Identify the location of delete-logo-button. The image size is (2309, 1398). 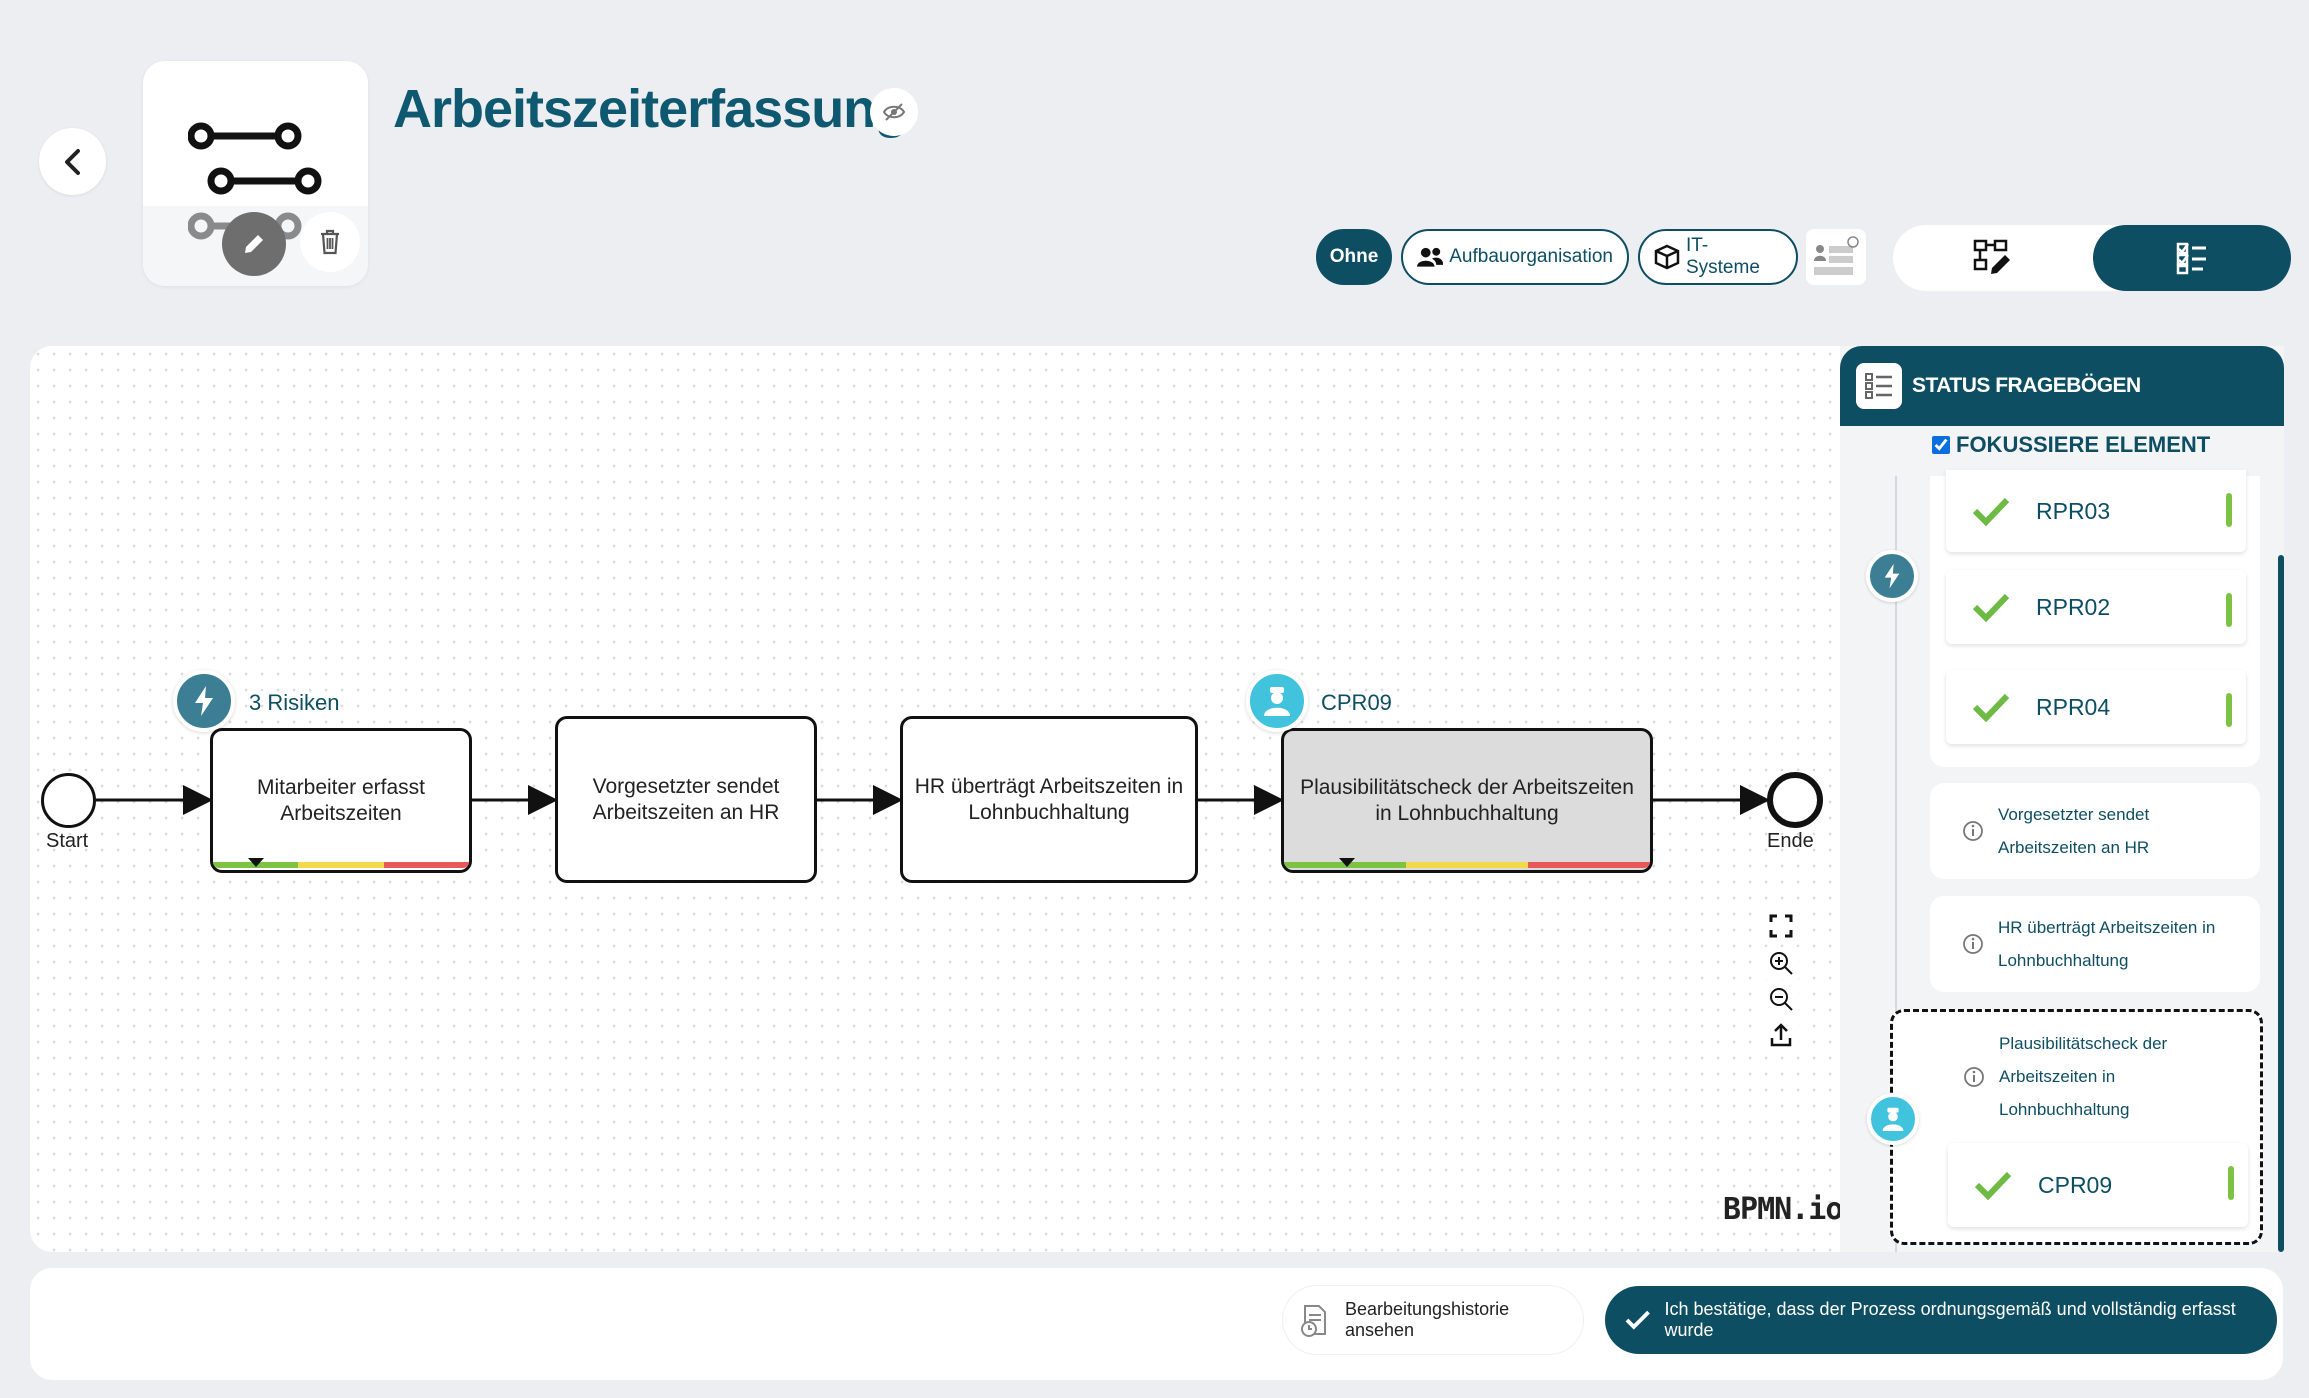
(330, 242).